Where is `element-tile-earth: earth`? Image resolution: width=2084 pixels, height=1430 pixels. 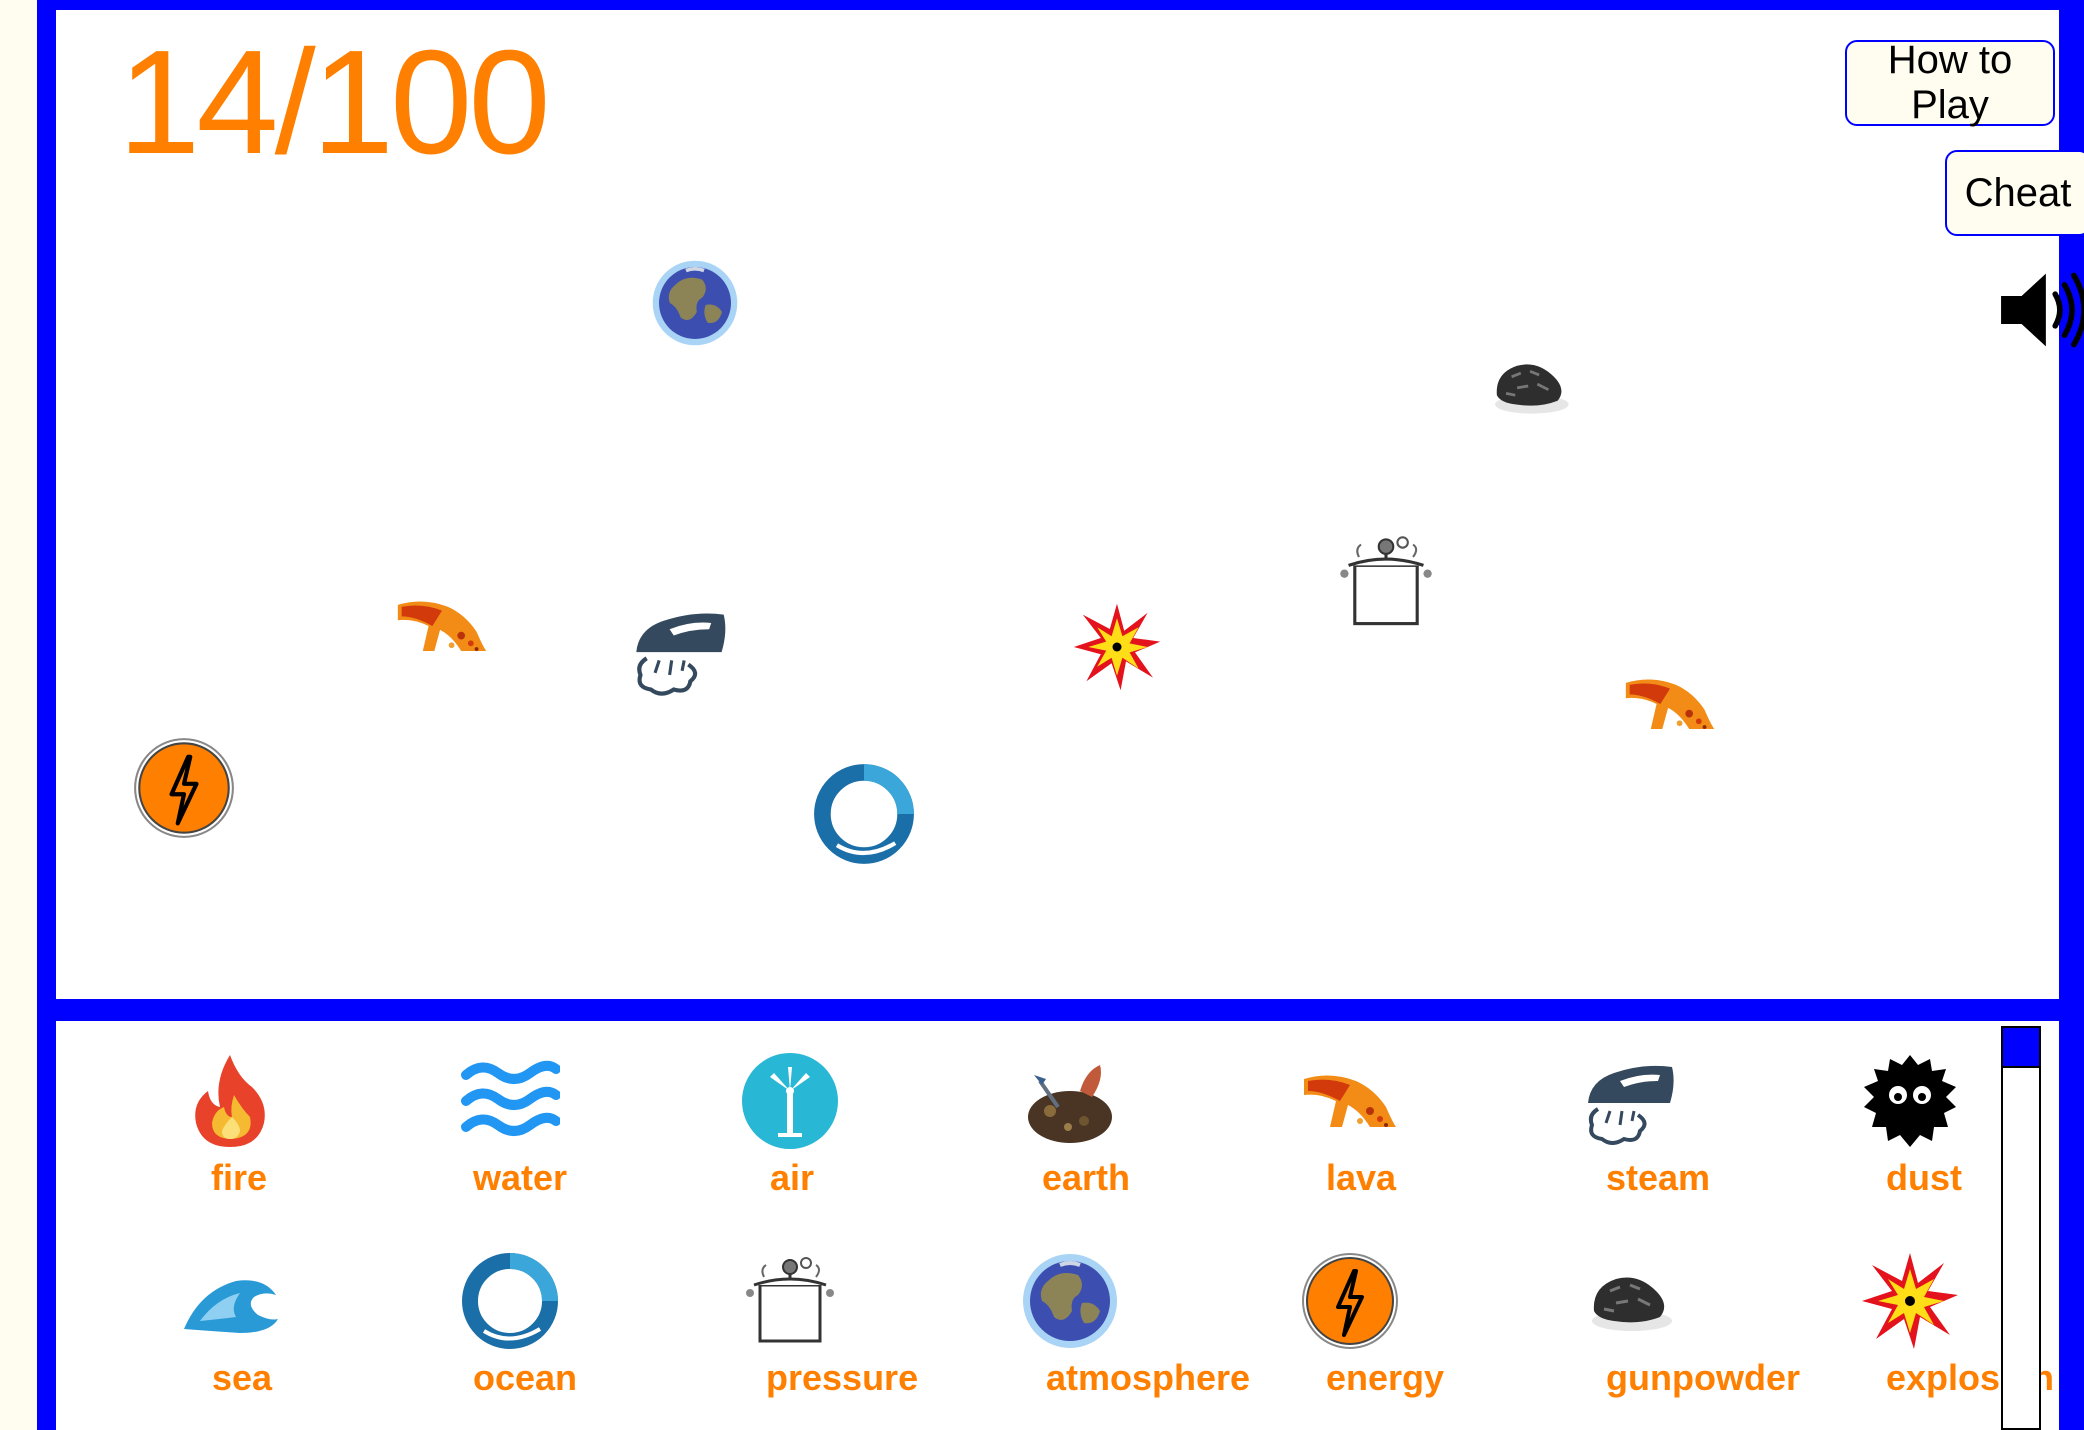
element-tile-earth: earth is located at coordinates (1070, 1136).